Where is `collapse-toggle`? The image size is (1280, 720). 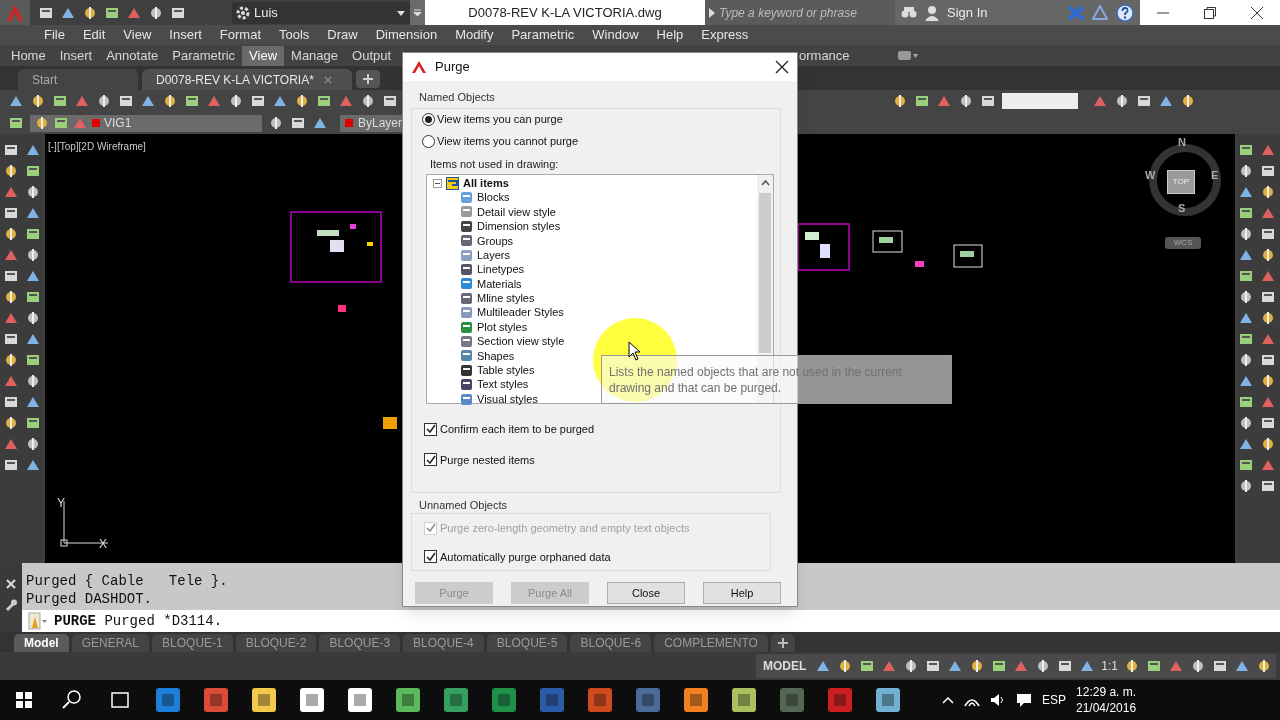 collapse-toggle is located at coordinates (437, 183).